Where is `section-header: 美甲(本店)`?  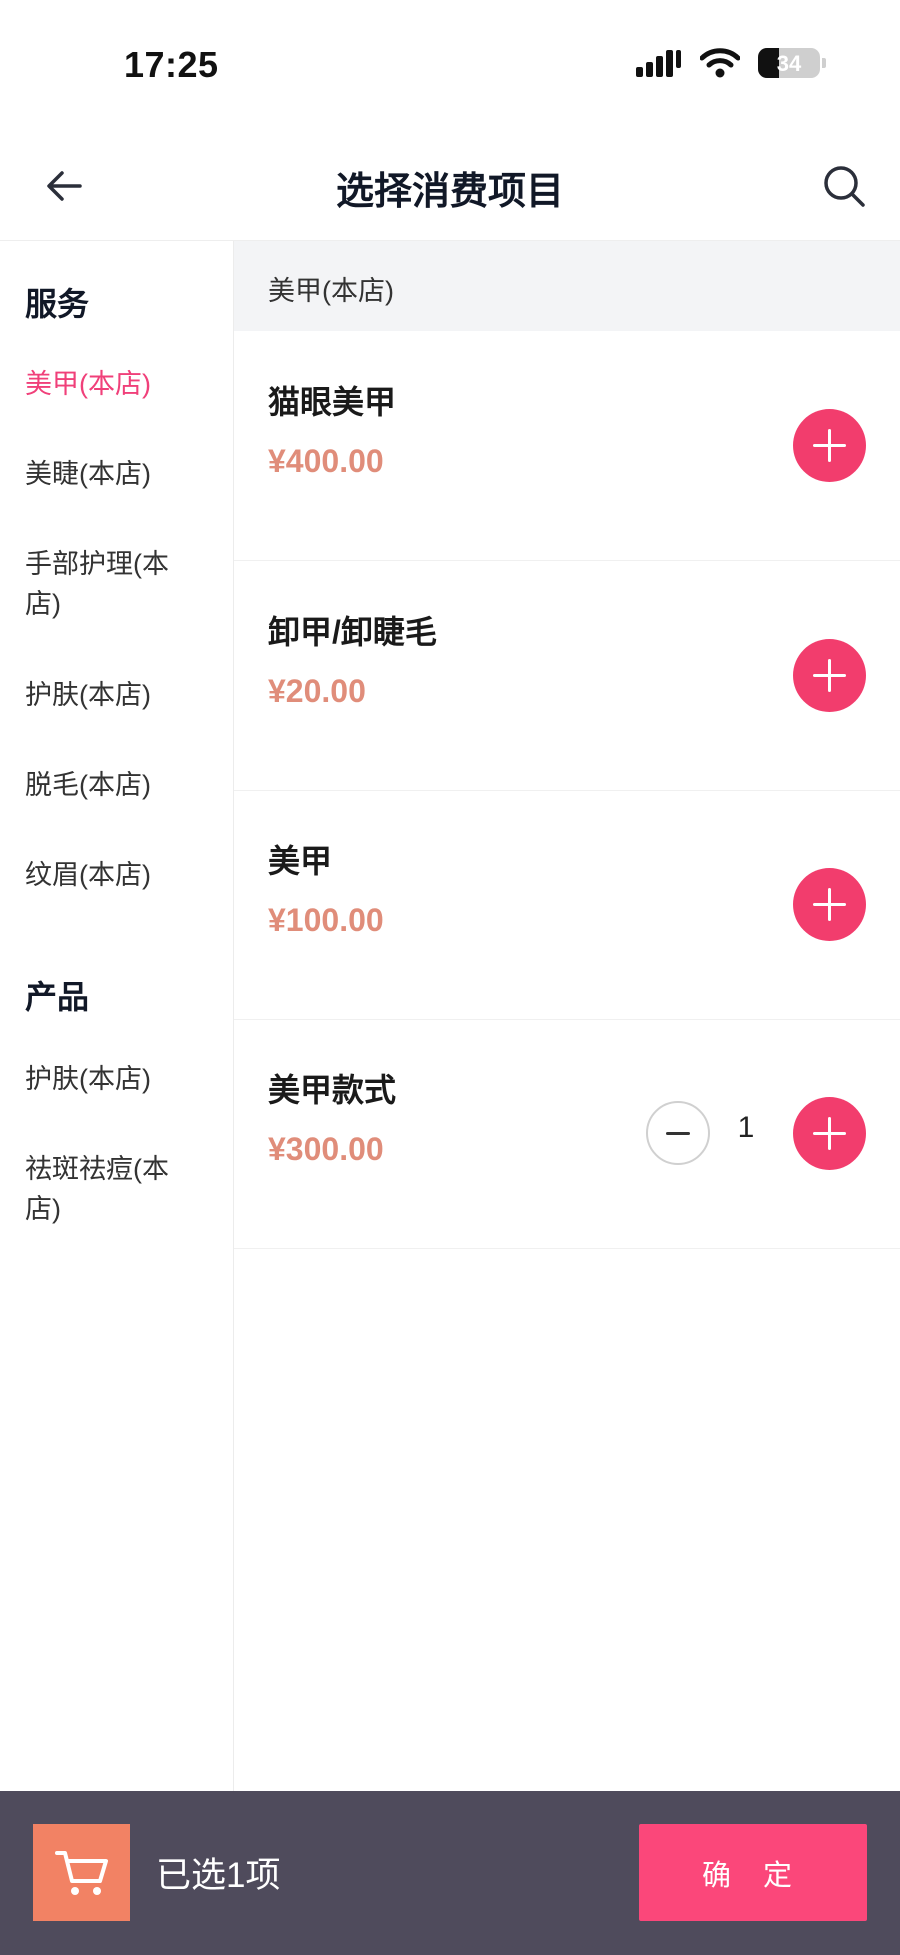 section-header: 美甲(本店) is located at coordinates (567, 286).